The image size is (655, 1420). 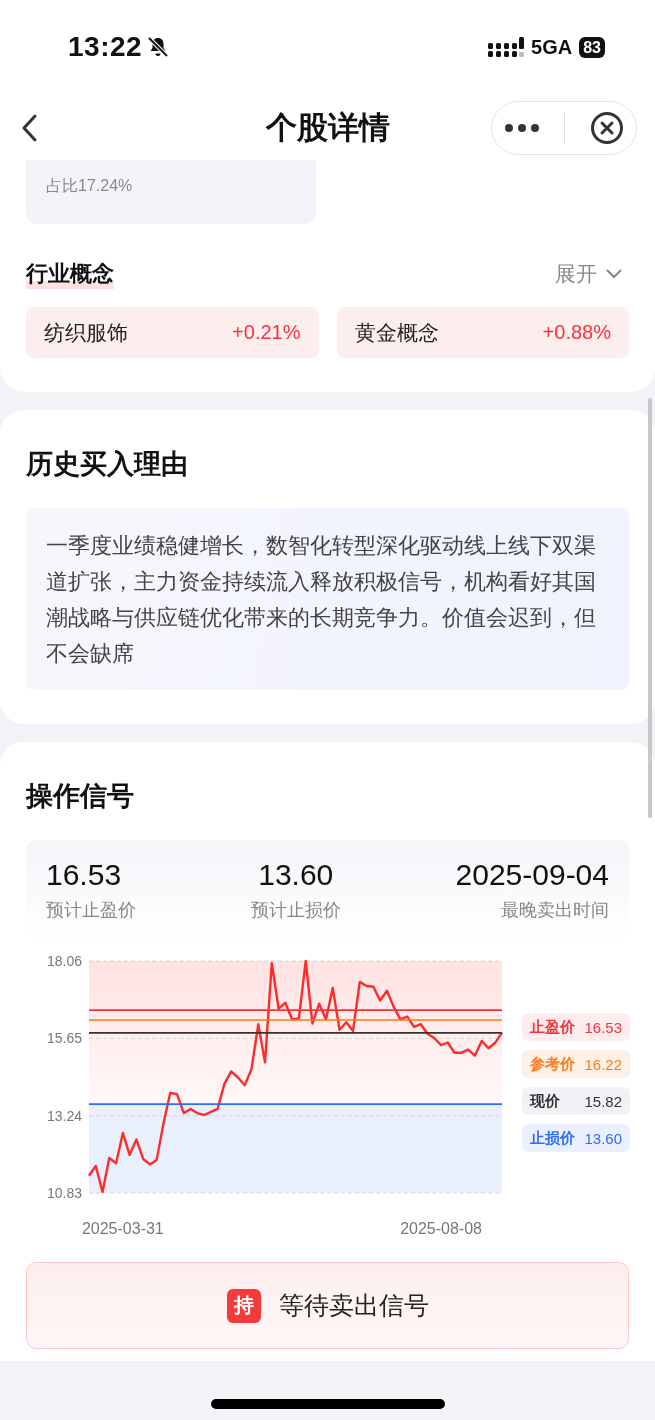 I want to click on stat-label: 预计止损价, so click(x=295, y=910).